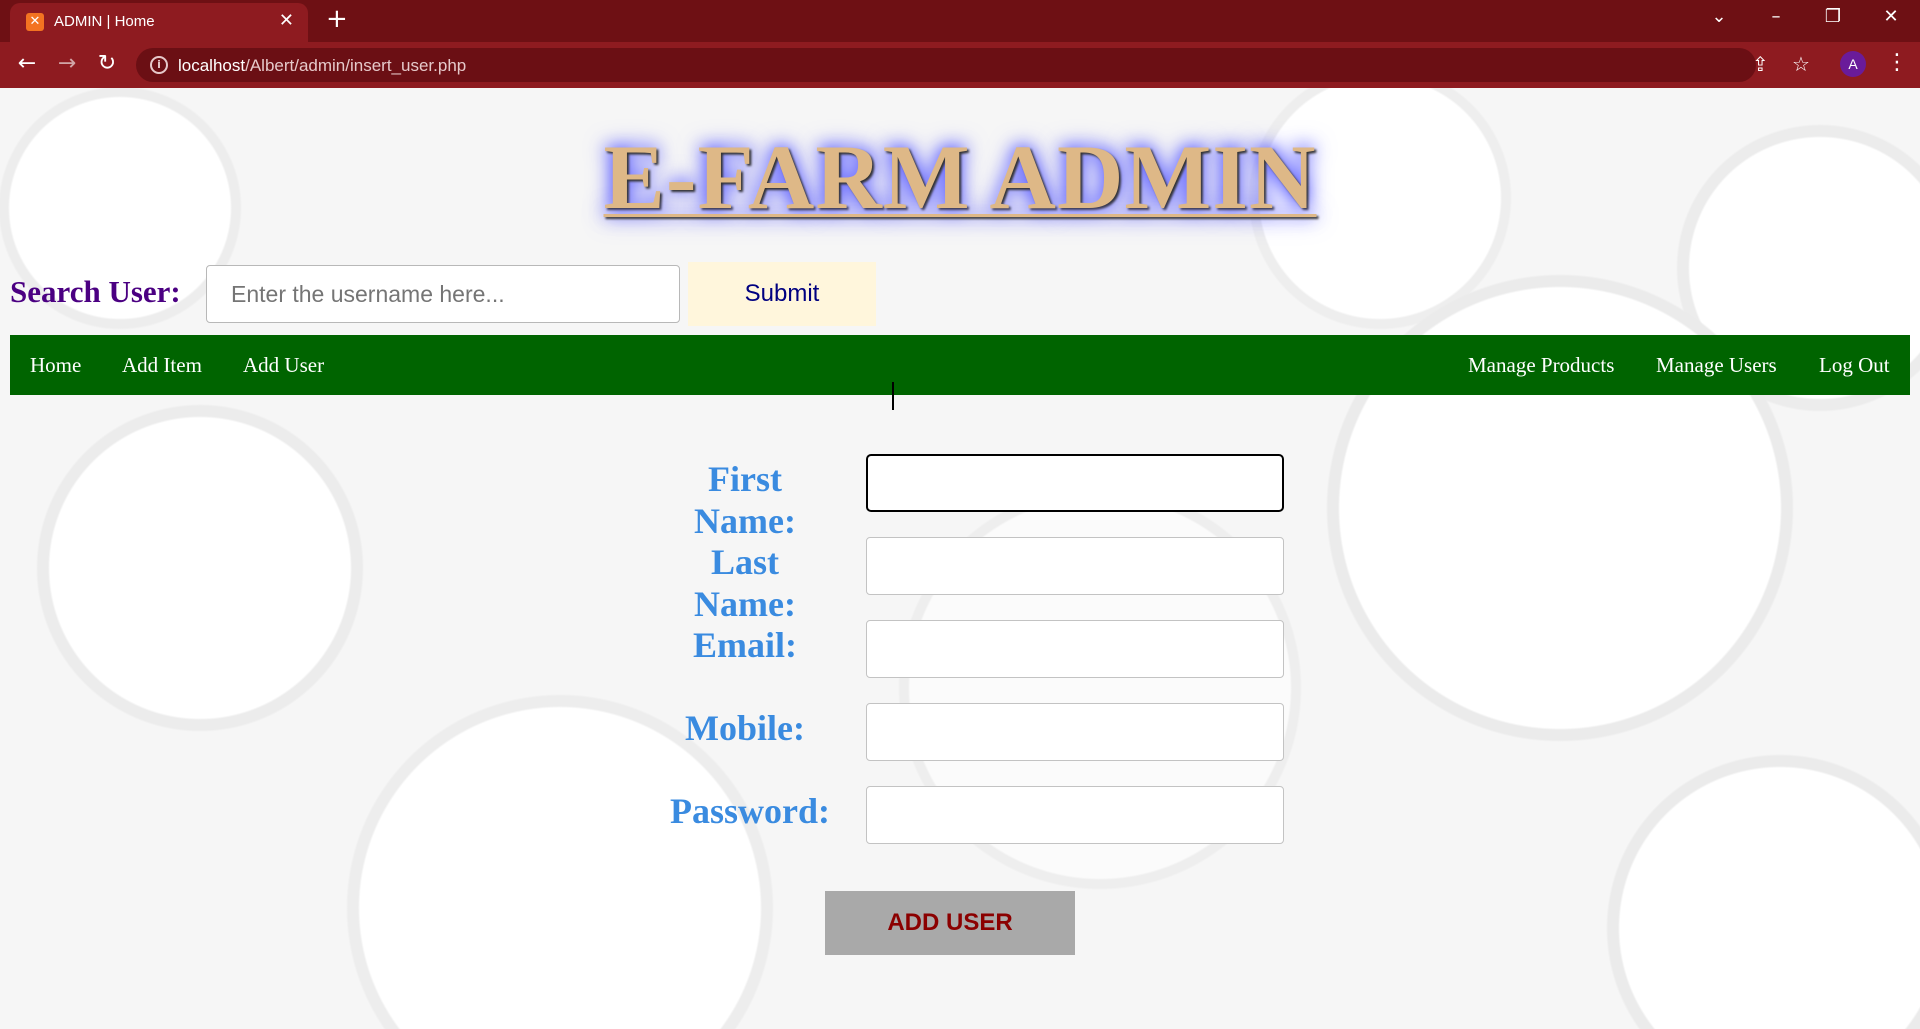 This screenshot has width=1920, height=1029. What do you see at coordinates (1719, 16) in the screenshot?
I see `chevron-down-icon: ⌄` at bounding box center [1719, 16].